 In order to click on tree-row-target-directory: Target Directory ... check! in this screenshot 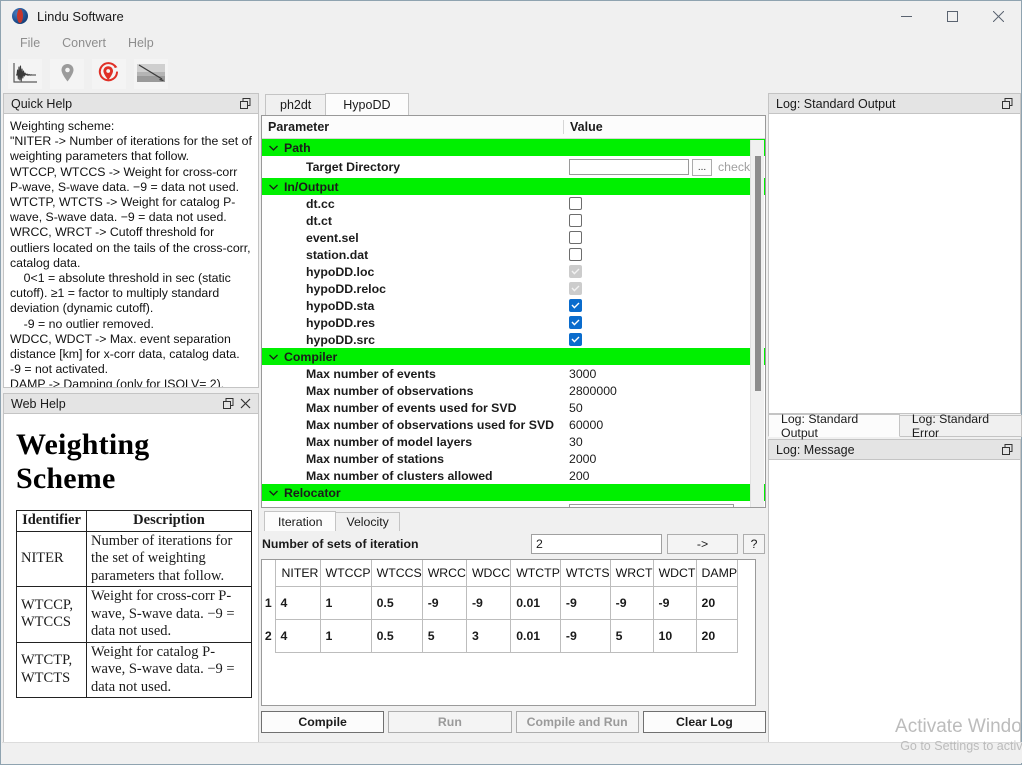, I will do `click(513, 167)`.